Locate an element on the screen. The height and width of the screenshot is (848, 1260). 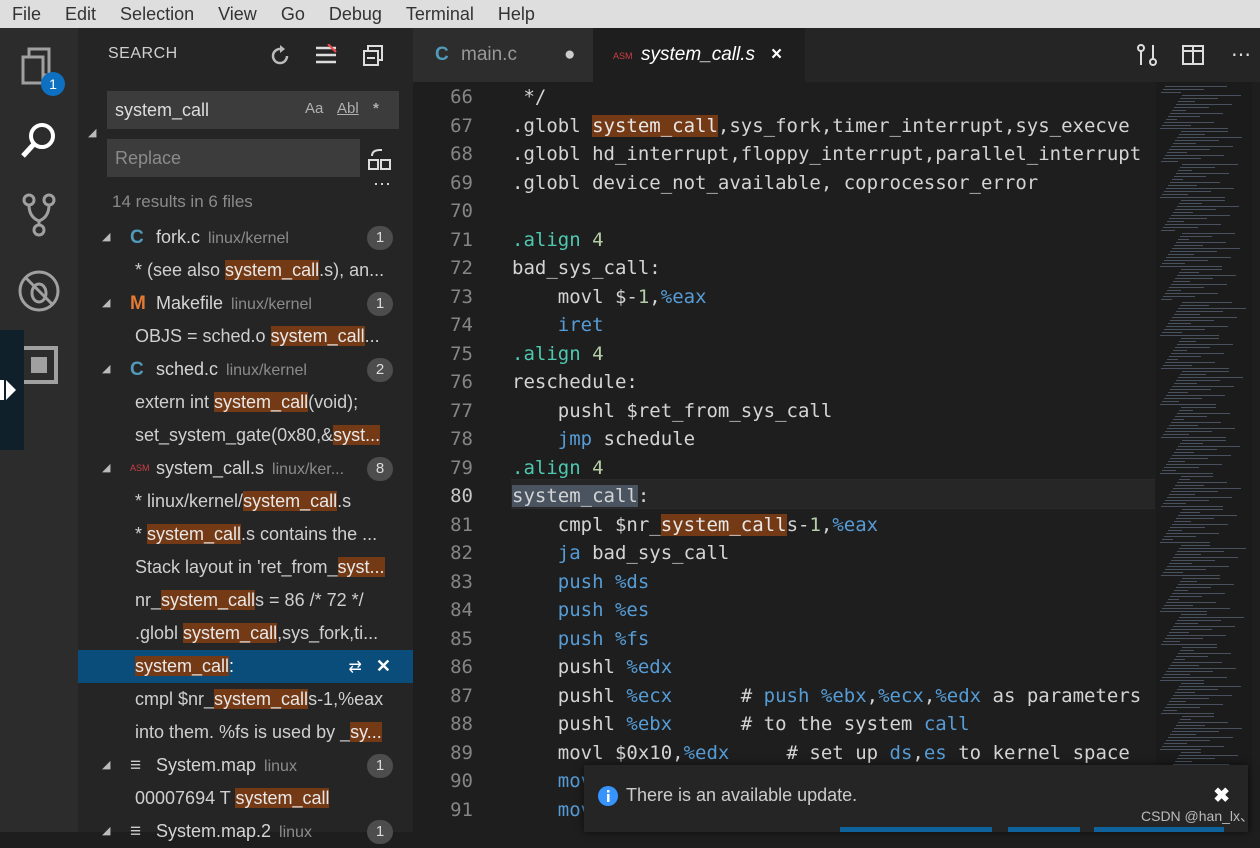
replace-all-button is located at coordinates (380, 162).